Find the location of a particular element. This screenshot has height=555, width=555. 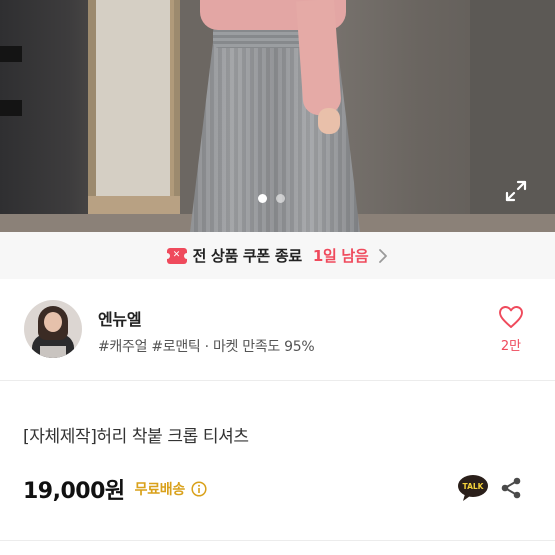

kakaotalk-icon: TALK is located at coordinates (473, 488).